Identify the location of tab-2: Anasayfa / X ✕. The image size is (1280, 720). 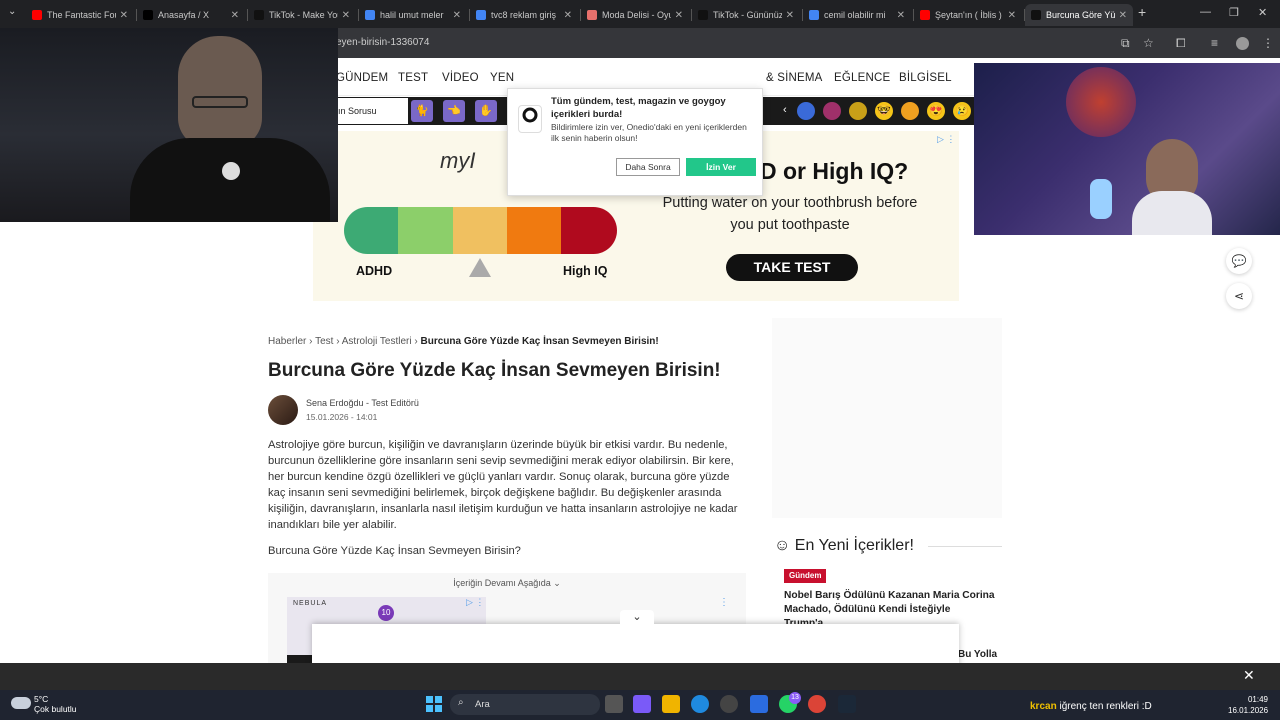
(191, 15).